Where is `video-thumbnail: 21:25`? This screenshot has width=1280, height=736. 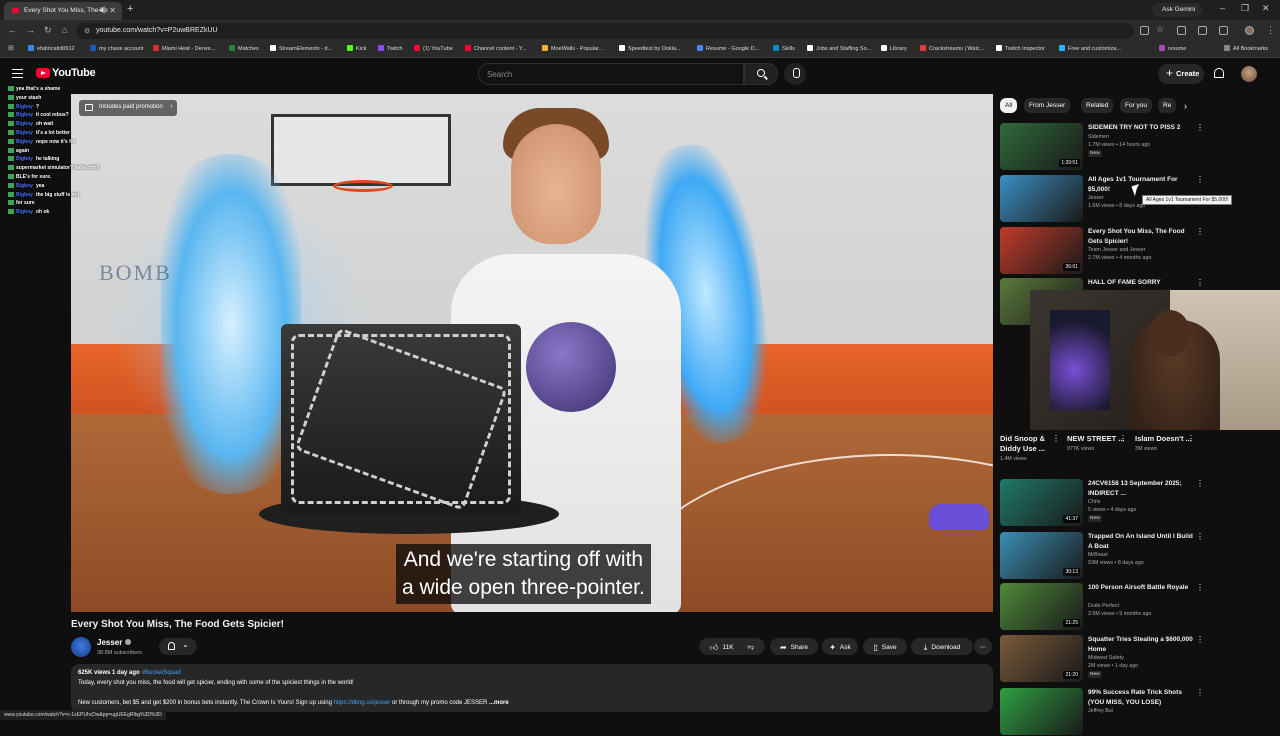
video-thumbnail: 21:25 is located at coordinates (1041, 606).